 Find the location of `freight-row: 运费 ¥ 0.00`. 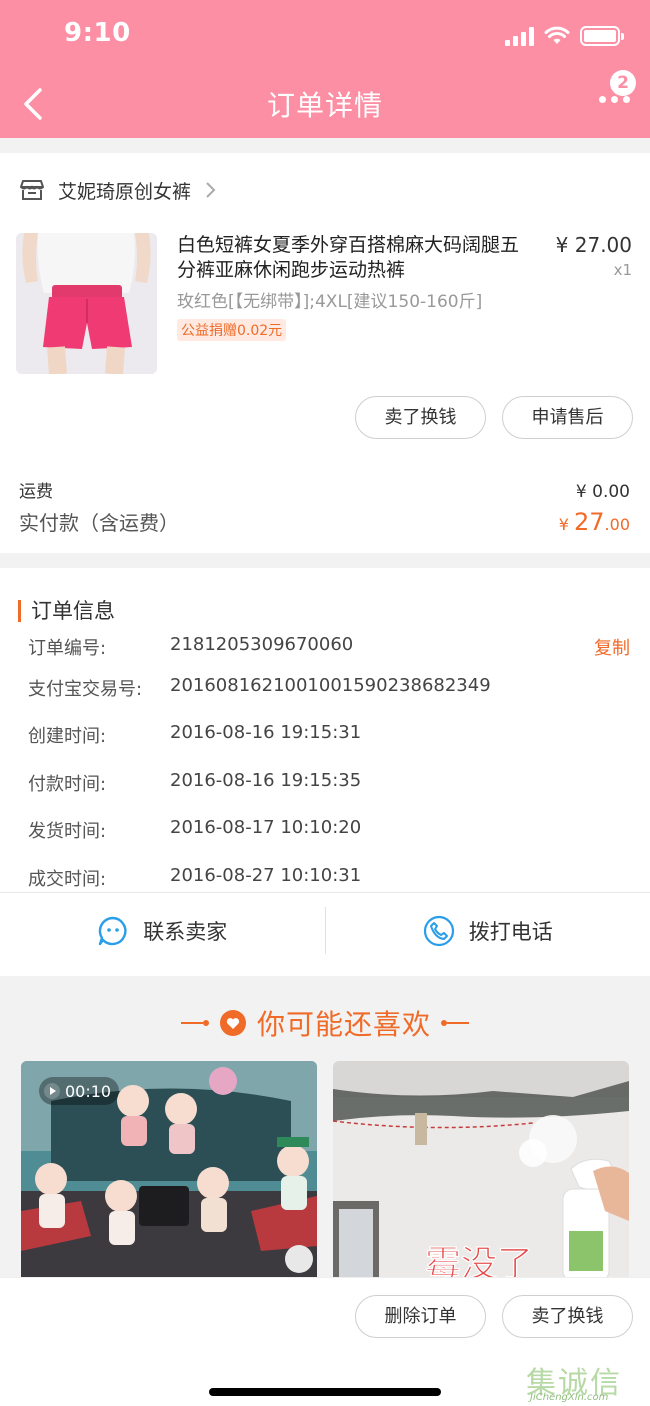

freight-row: 运费 ¥ 0.00 is located at coordinates (324, 489).